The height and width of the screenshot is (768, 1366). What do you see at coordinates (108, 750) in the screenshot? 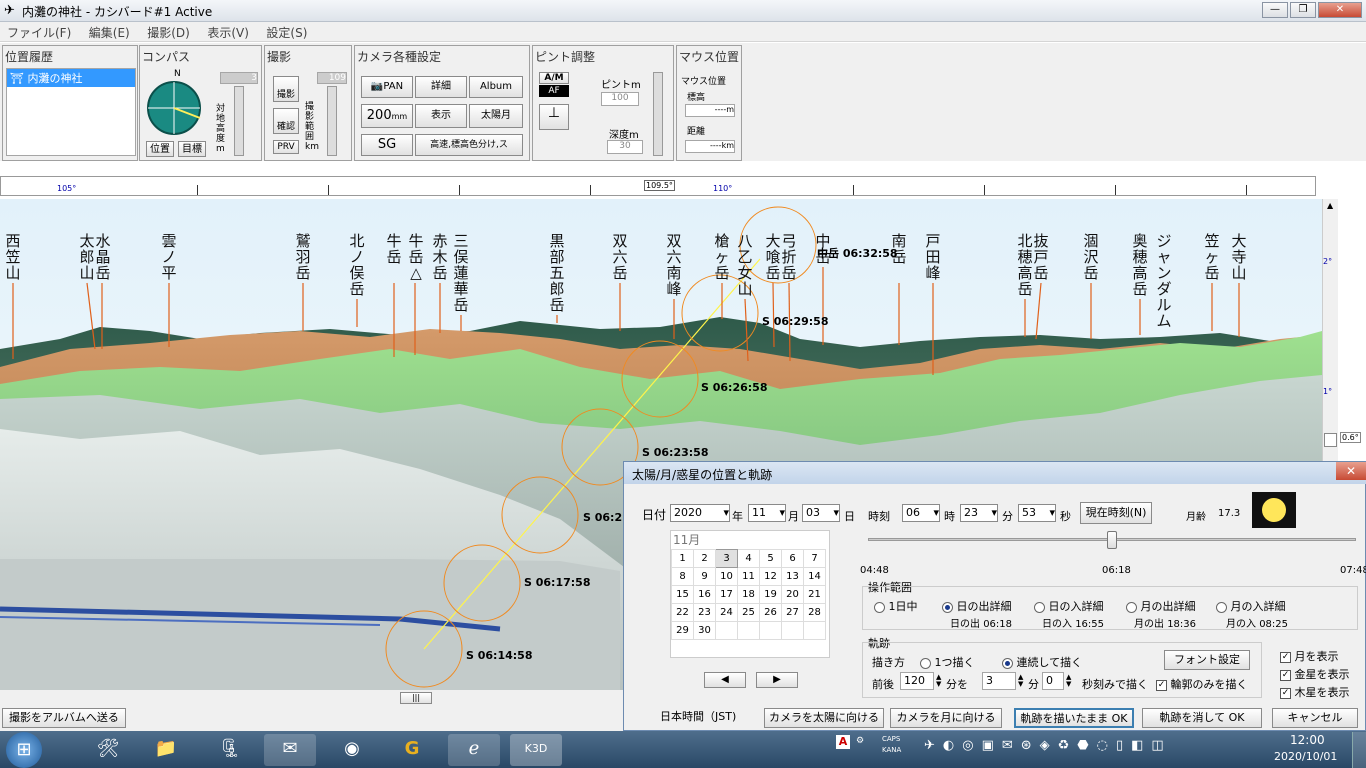
I see `tools-app-icon: 🛠` at bounding box center [108, 750].